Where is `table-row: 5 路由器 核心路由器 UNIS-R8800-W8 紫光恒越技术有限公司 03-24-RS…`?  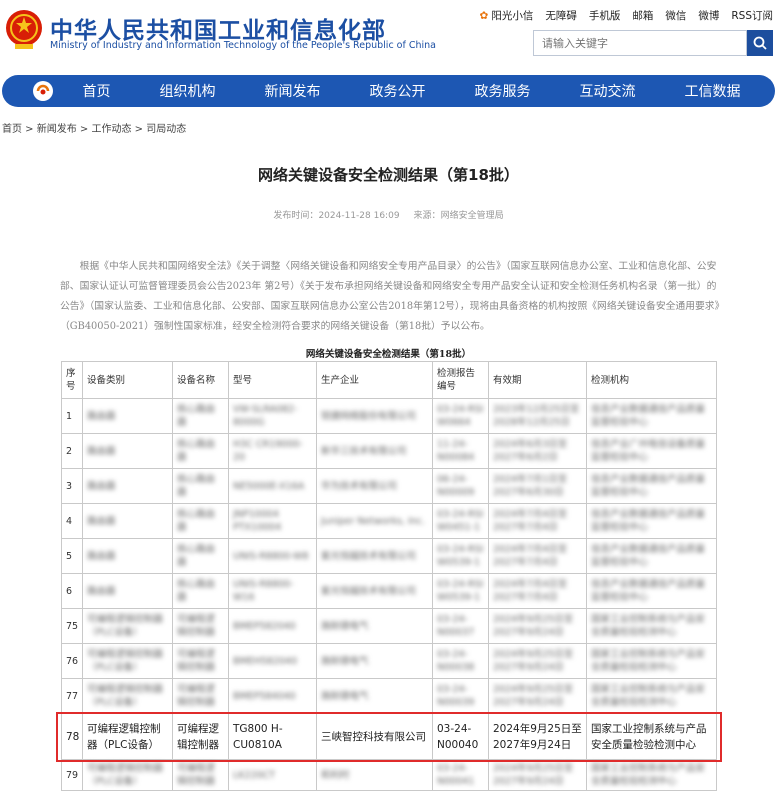 table-row: 5 路由器 核心路由器 UNIS-R8800-W8 紫光恒越技术有限公司 03-24-RS… is located at coordinates (389, 556).